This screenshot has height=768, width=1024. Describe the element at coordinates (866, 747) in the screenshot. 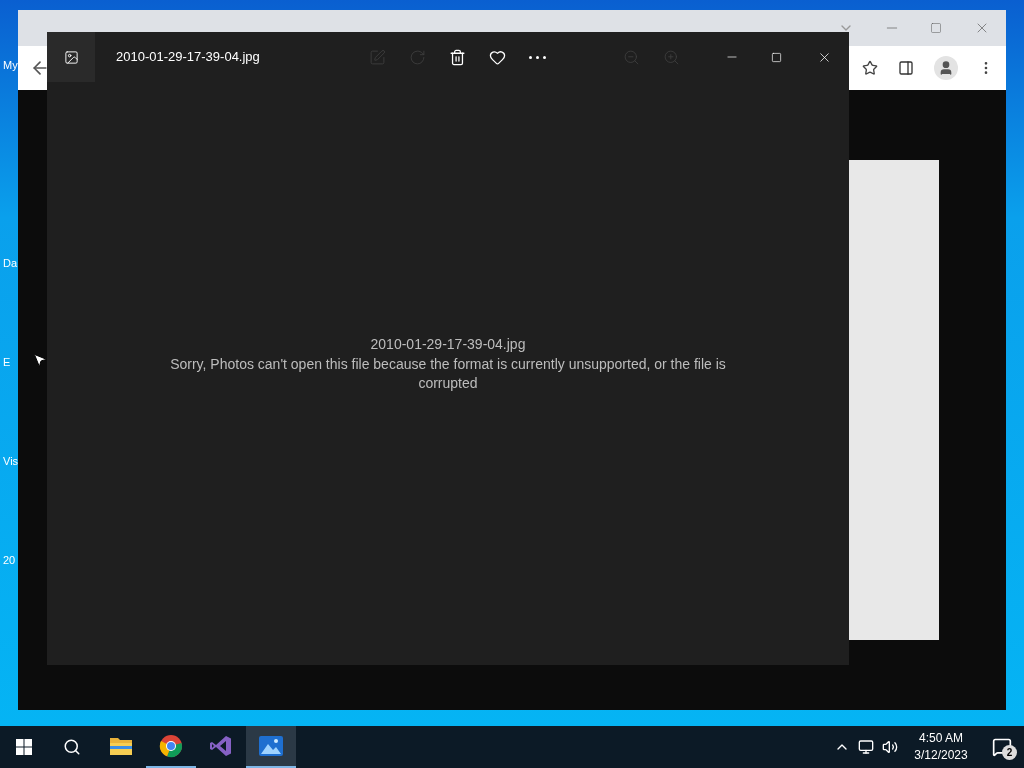

I see `network-icon` at that location.